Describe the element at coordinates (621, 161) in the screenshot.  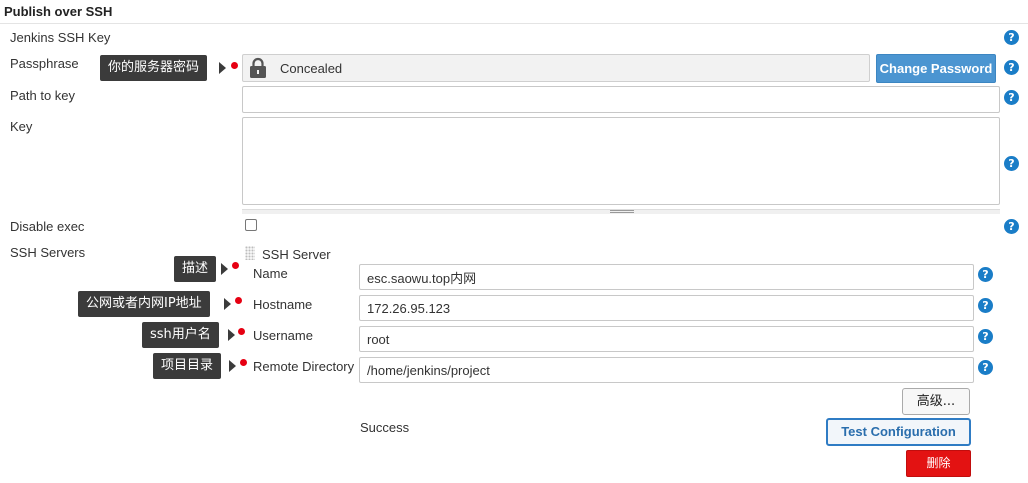
I see `key-textarea` at that location.